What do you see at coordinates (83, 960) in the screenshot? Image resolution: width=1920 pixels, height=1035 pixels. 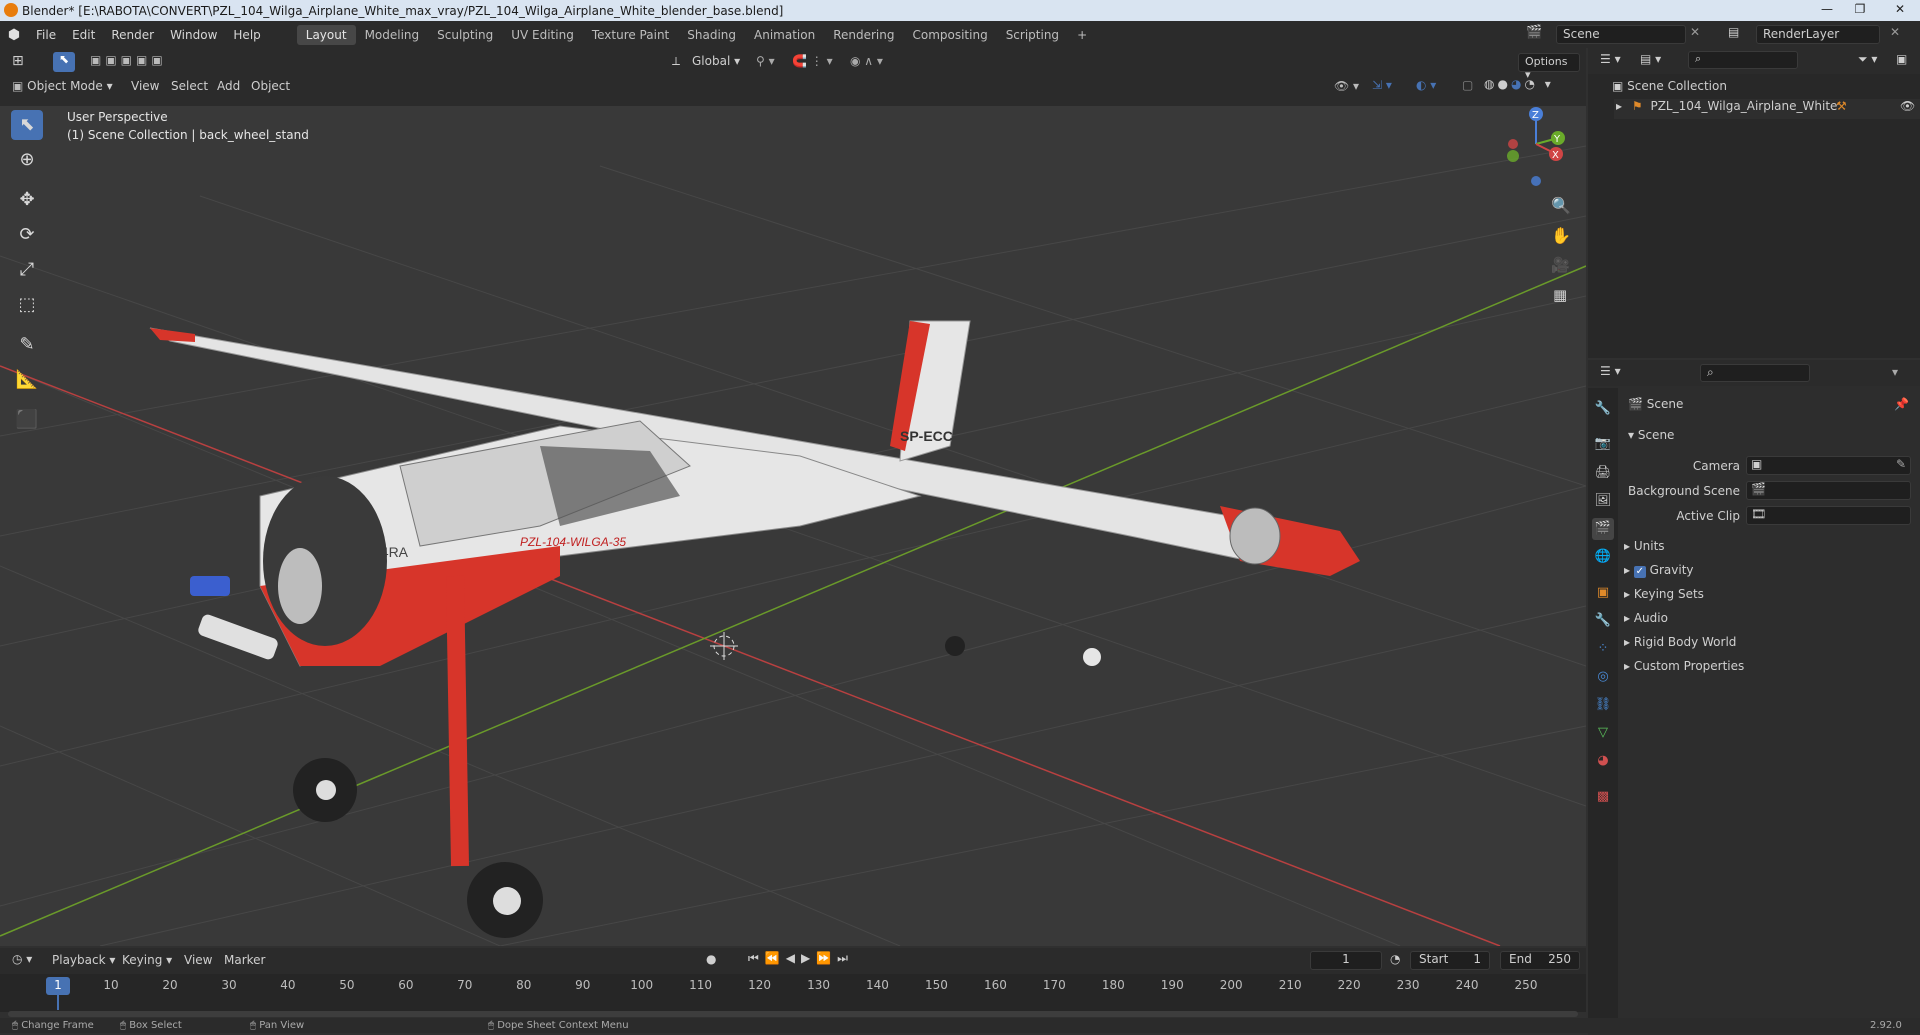 I see `timeline-menu-playback: Playback ▾` at bounding box center [83, 960].